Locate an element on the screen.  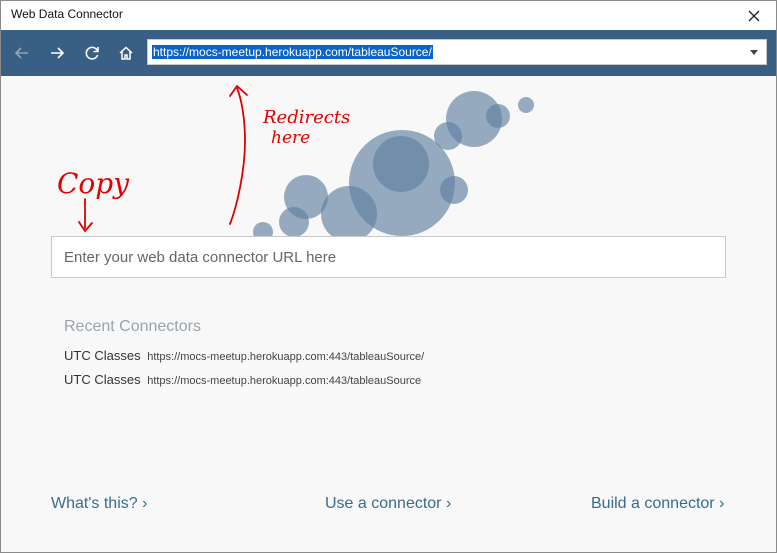
redirect-arrow-curve is located at coordinates (237, 156).